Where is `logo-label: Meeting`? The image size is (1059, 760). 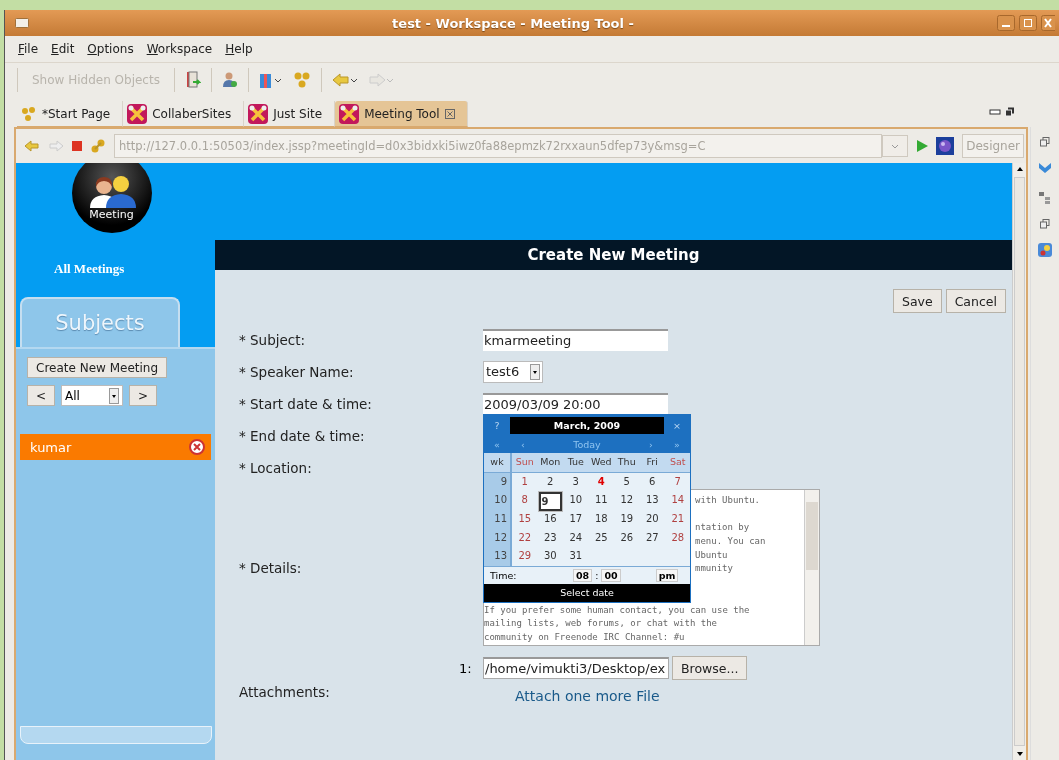 logo-label: Meeting is located at coordinates (111, 214).